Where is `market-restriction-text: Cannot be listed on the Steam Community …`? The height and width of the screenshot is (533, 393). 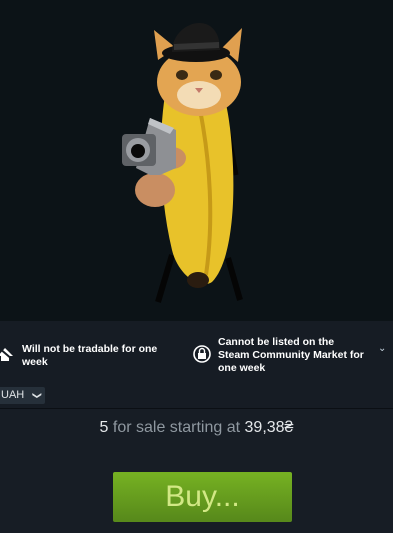
market-restriction-text: Cannot be listed on the Steam Community … is located at coordinates (291, 355).